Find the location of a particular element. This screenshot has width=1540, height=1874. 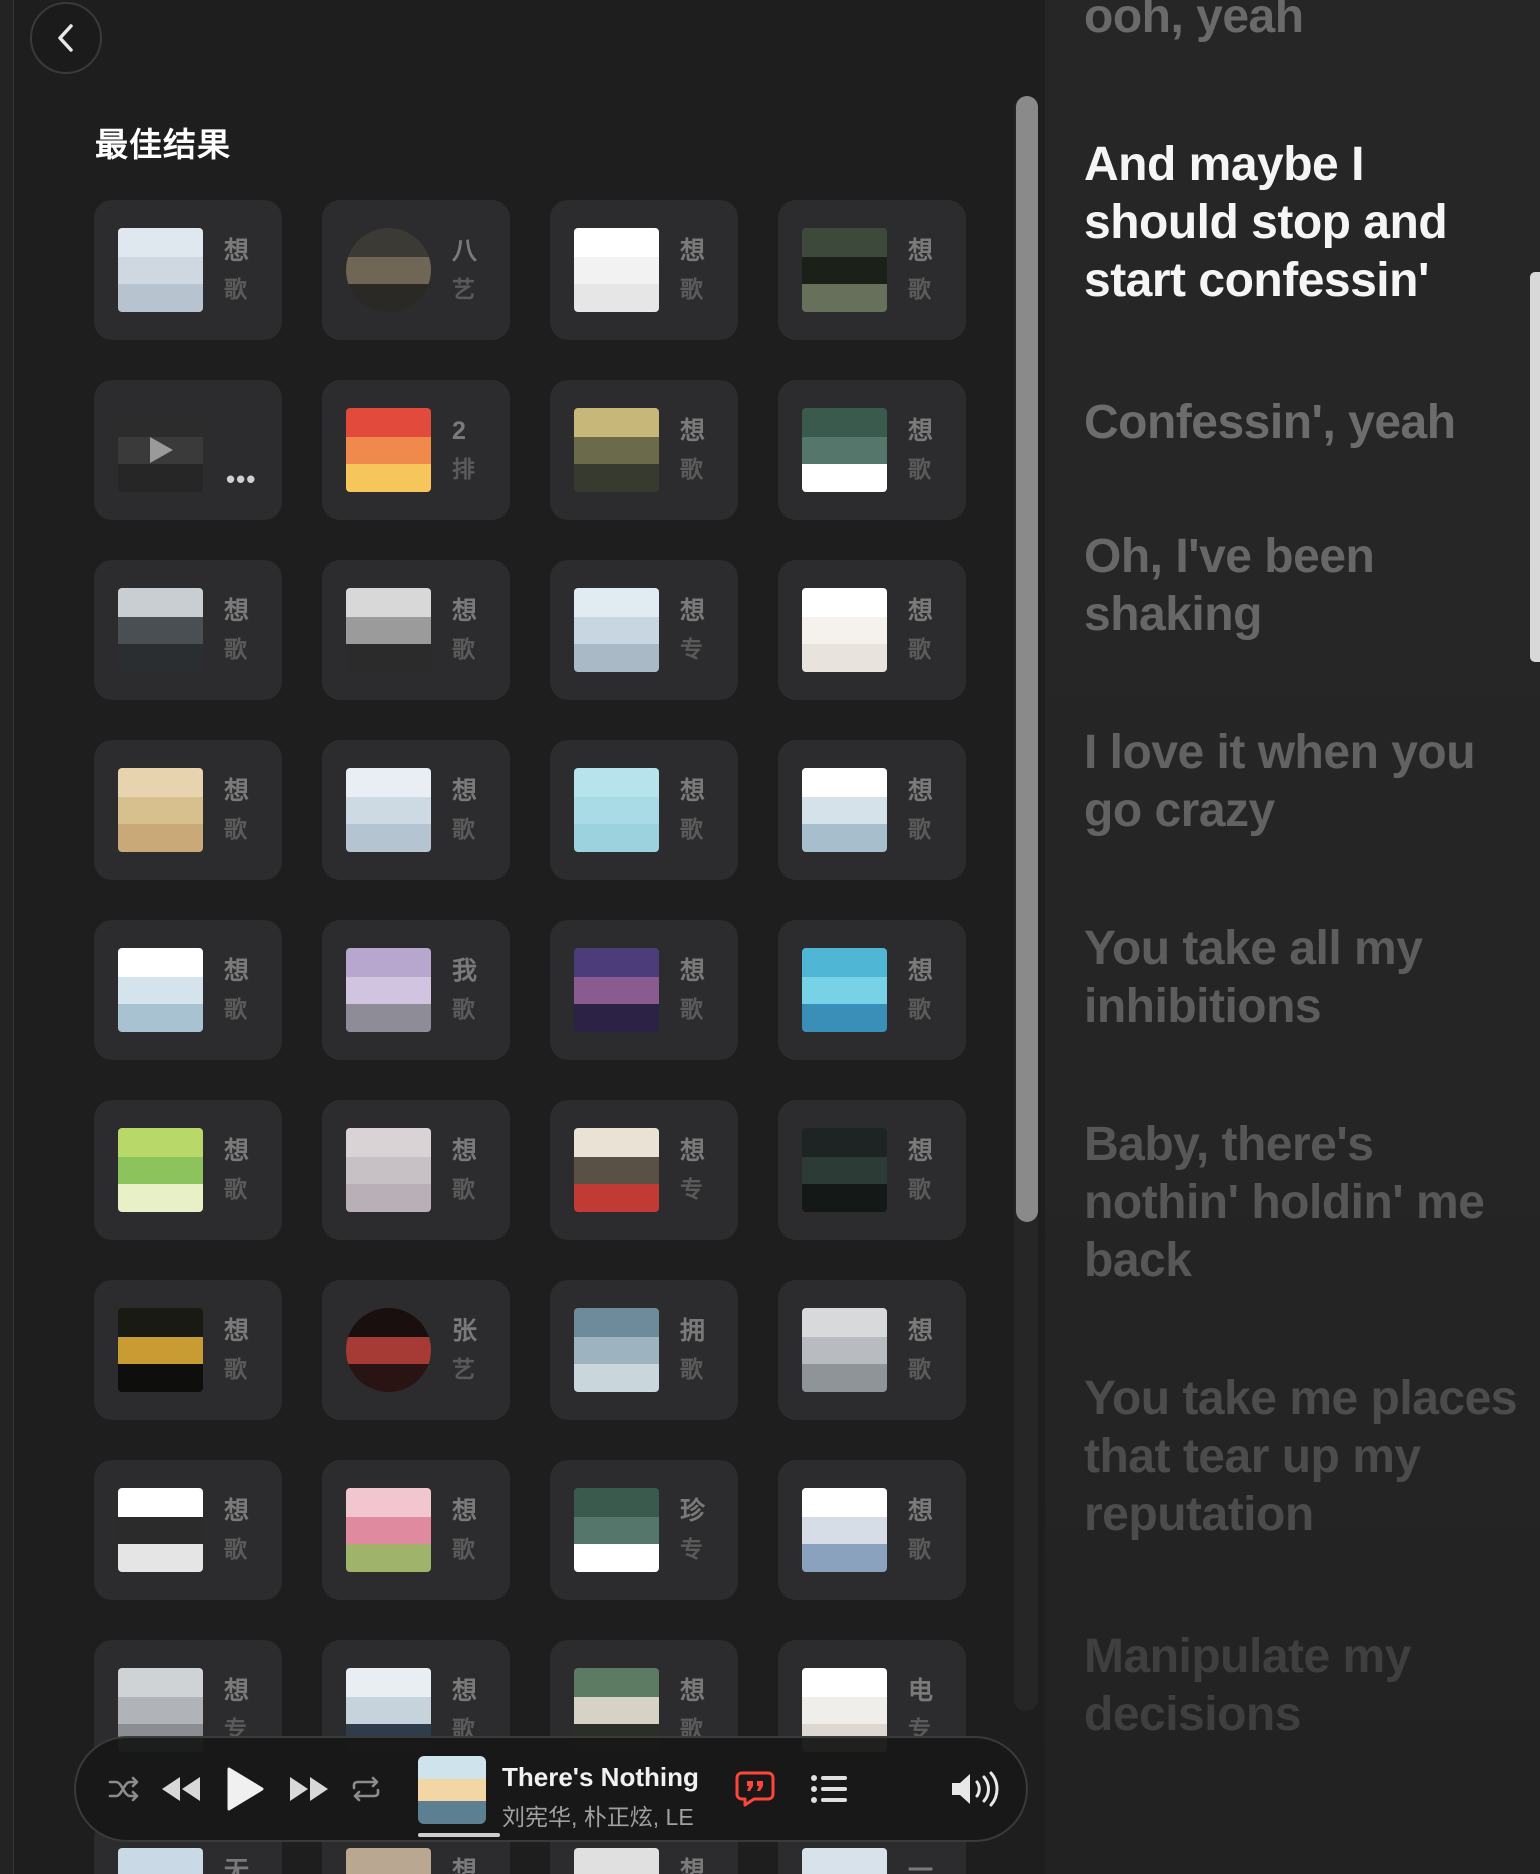

fast-forward-icon is located at coordinates (309, 1789).